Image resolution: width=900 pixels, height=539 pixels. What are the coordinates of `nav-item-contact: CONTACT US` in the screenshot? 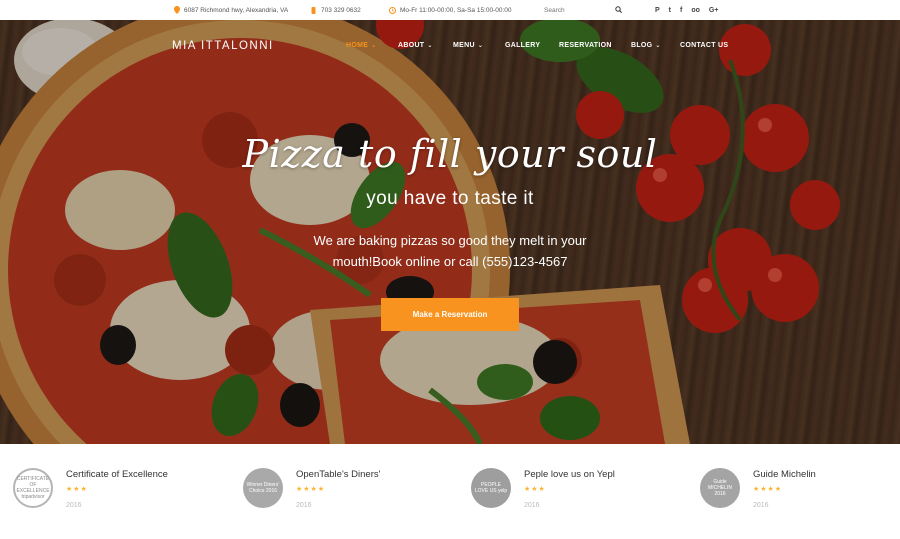 It's located at (704, 45).